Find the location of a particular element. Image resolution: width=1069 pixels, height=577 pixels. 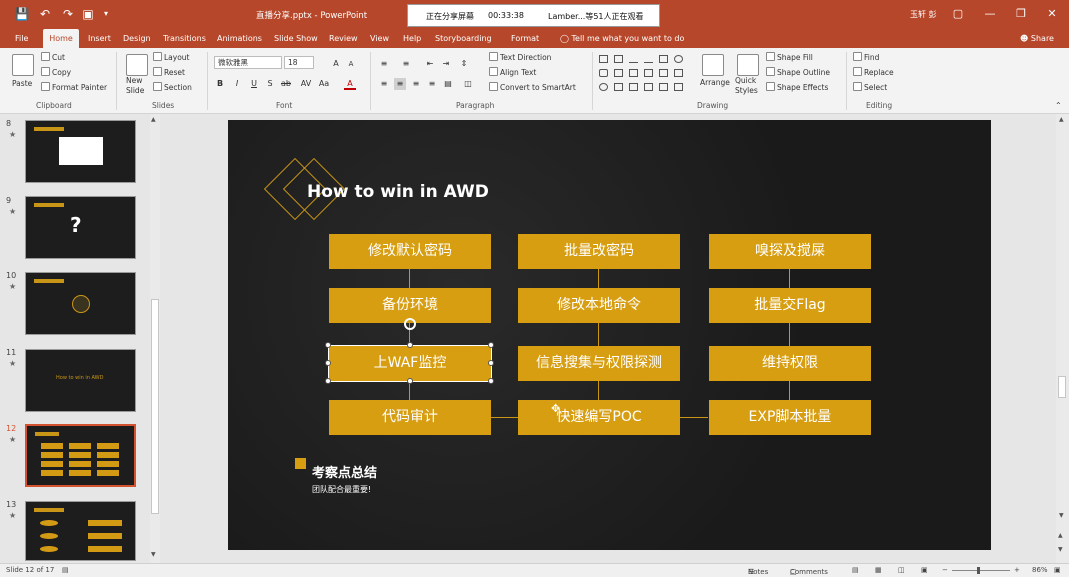

summary-title: 考察点总结 is located at coordinates (344, 471).